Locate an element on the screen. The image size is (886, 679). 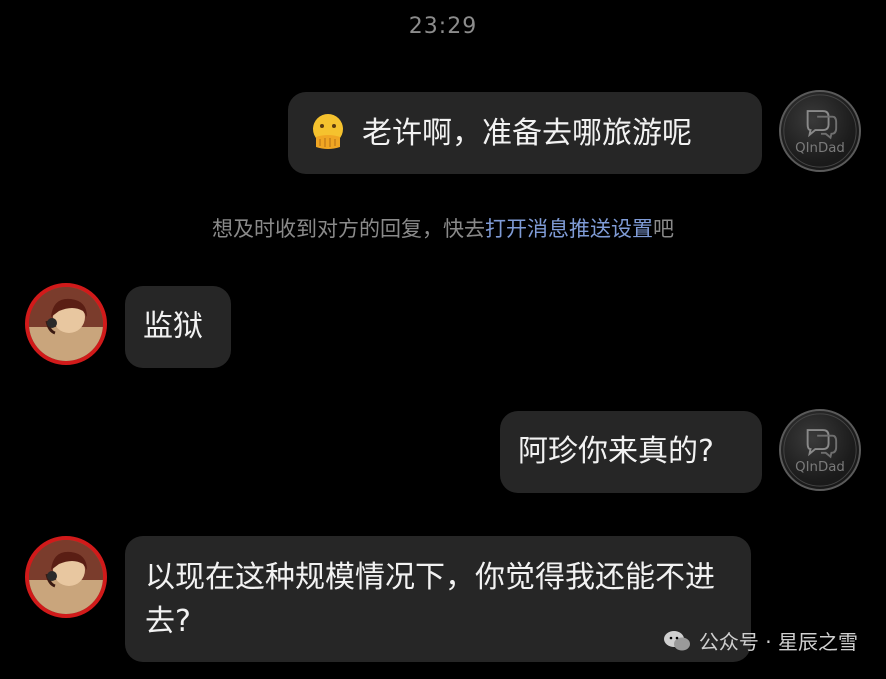
watermark-text: 公众号 · 星辰之雪 is located at coordinates (778, 642).